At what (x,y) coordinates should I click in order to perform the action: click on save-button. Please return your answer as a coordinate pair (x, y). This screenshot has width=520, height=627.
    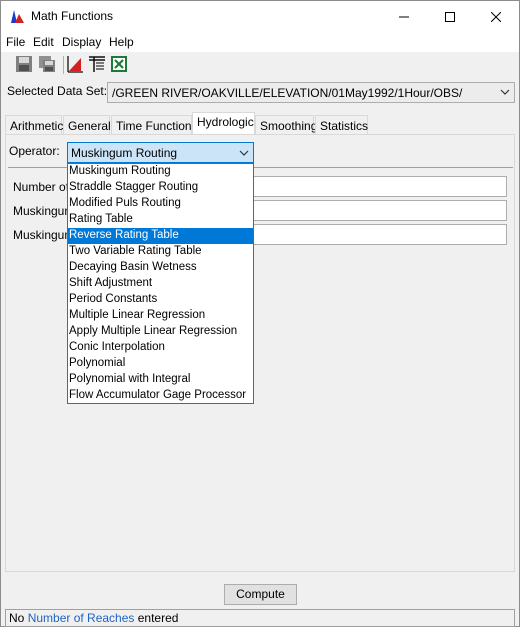
    Looking at the image, I should click on (25, 65).